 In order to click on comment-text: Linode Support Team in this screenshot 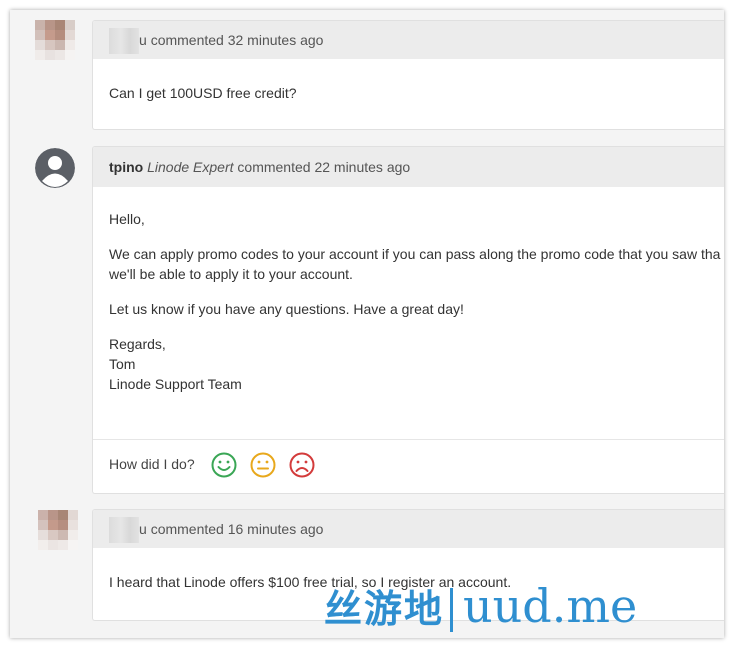, I will do `click(175, 384)`.